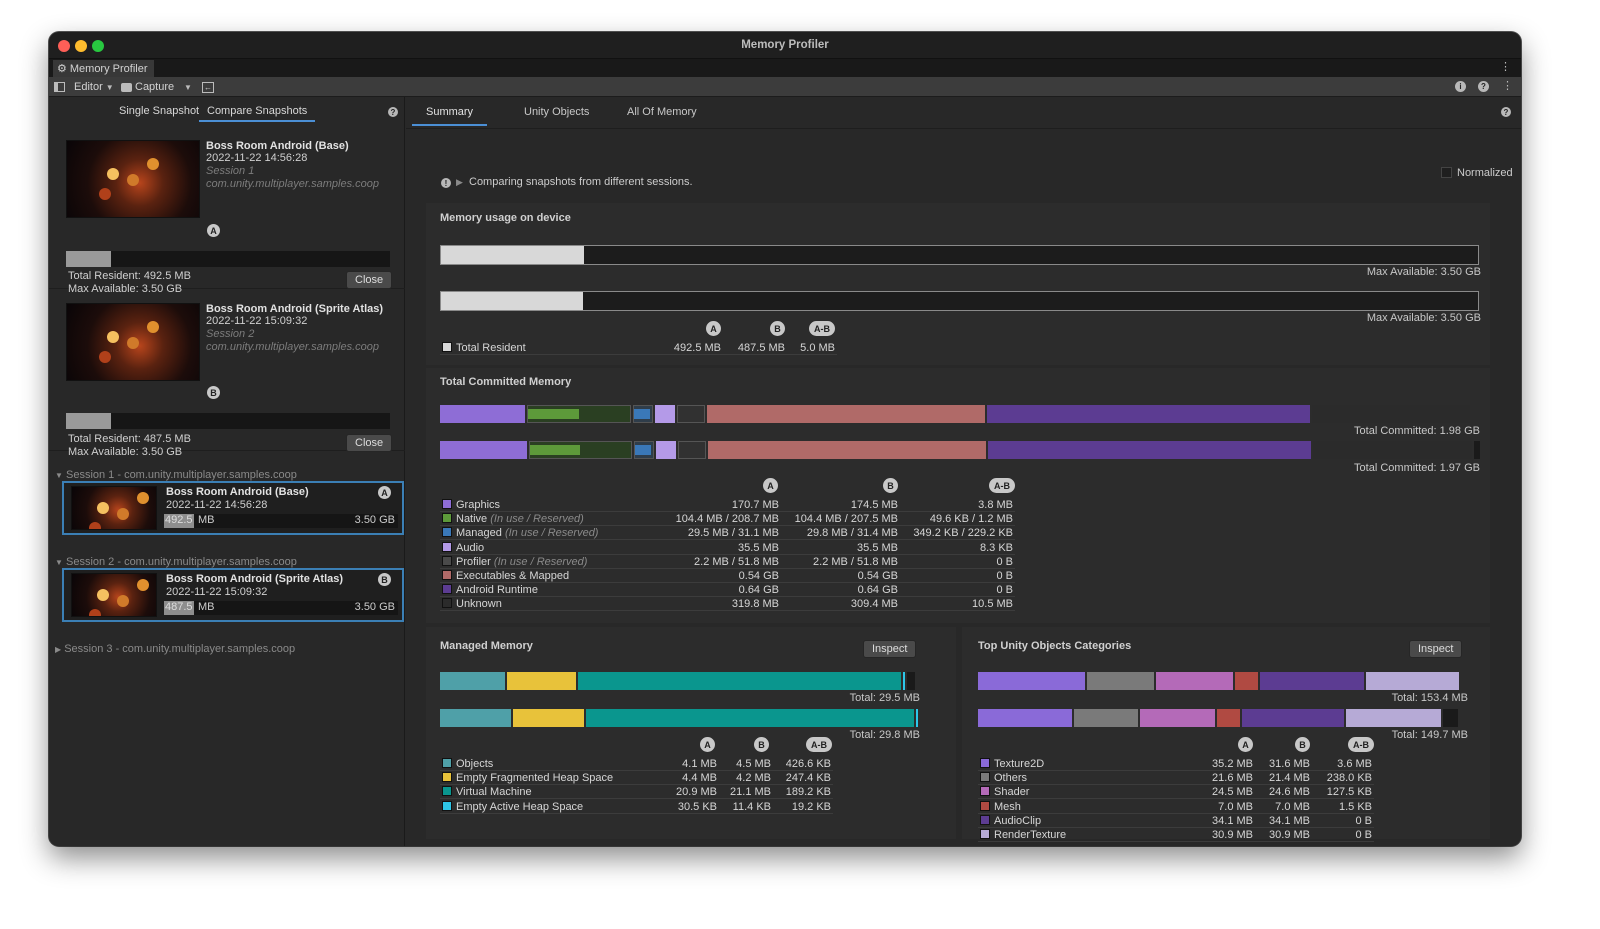 This screenshot has width=1600, height=929. Describe the element at coordinates (459, 182) in the screenshot. I see `chevron-right-icon: ▶` at that location.